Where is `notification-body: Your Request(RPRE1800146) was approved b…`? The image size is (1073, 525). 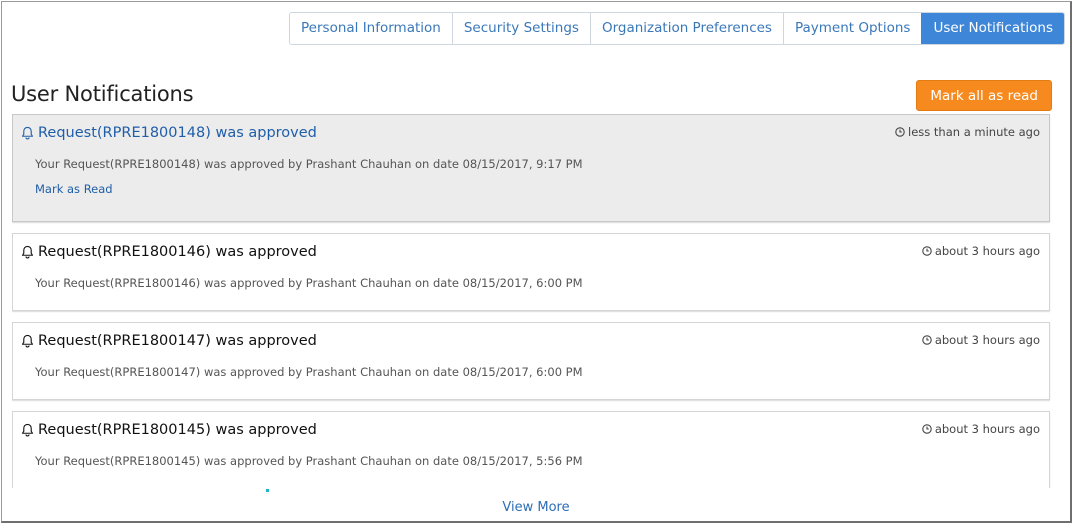 notification-body: Your Request(RPRE1800146) was approved b… is located at coordinates (309, 283).